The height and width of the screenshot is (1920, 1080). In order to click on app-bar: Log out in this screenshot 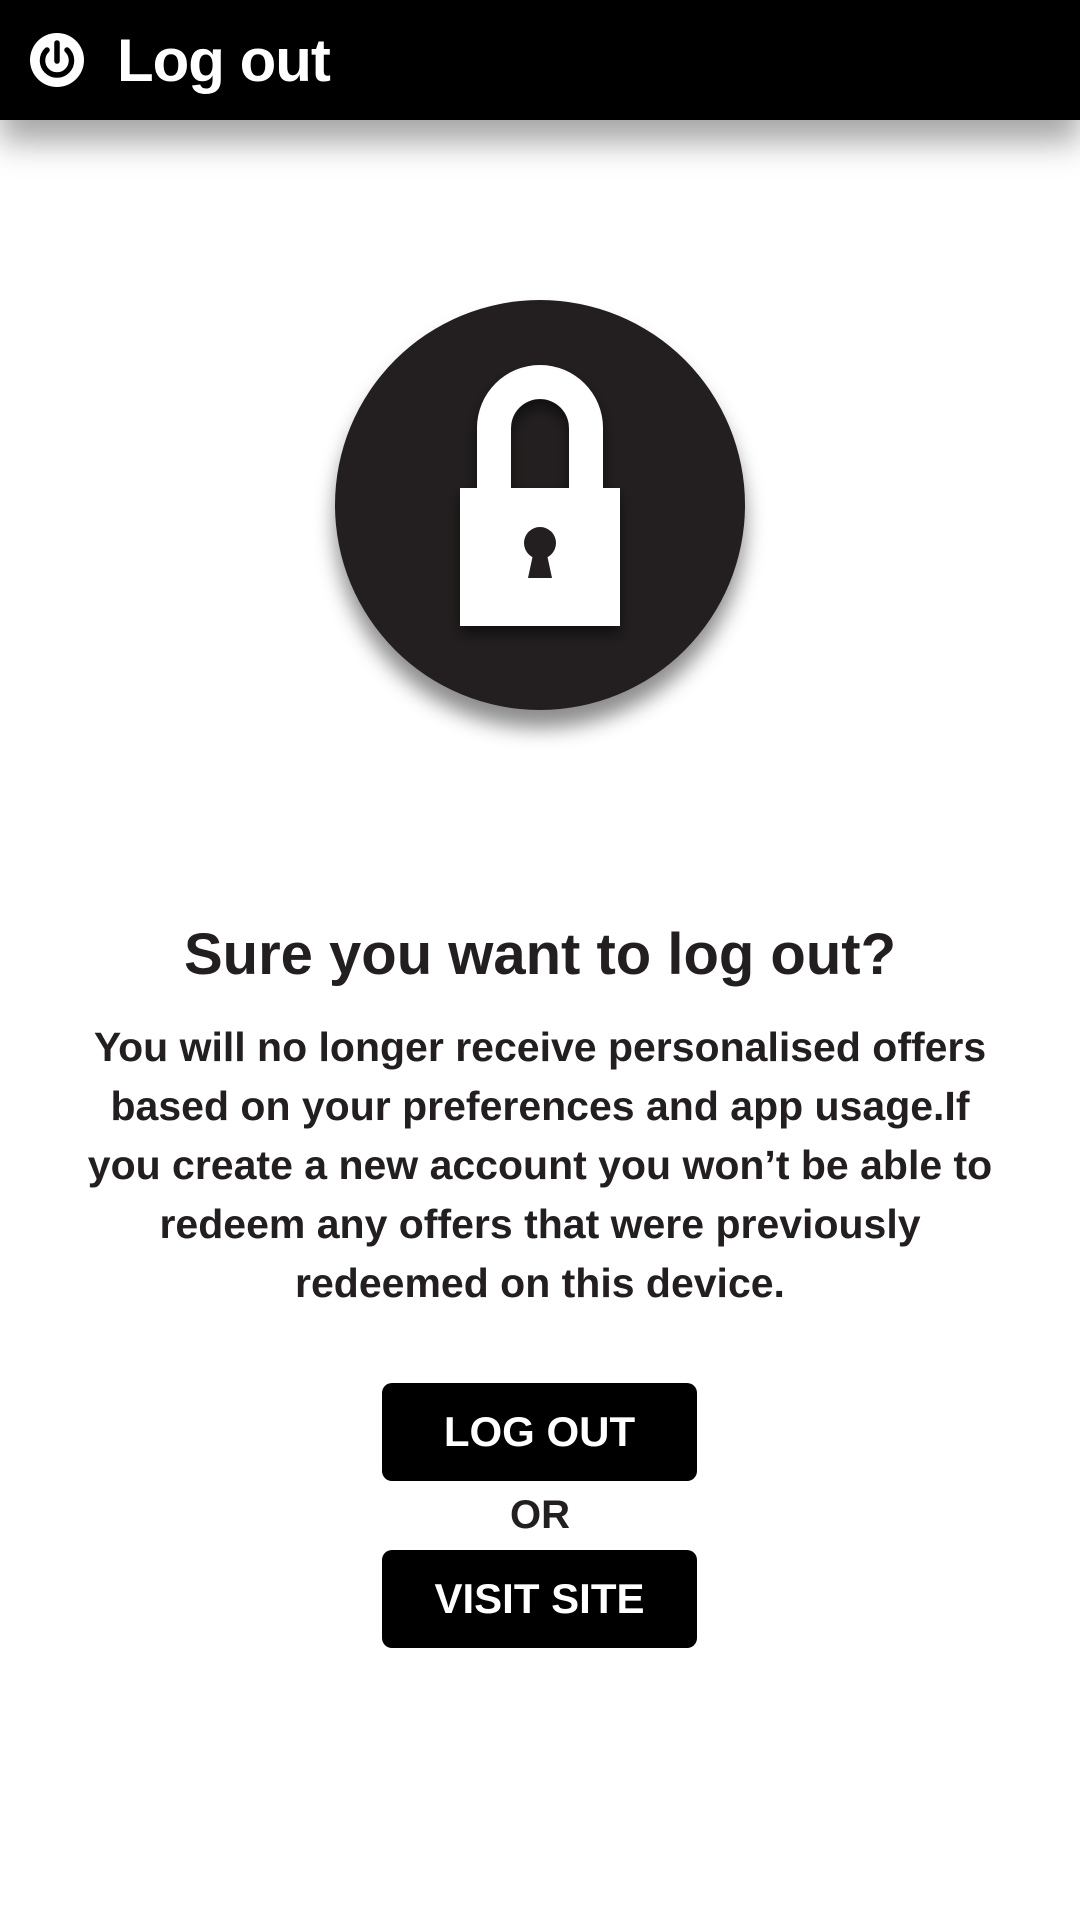, I will do `click(540, 60)`.